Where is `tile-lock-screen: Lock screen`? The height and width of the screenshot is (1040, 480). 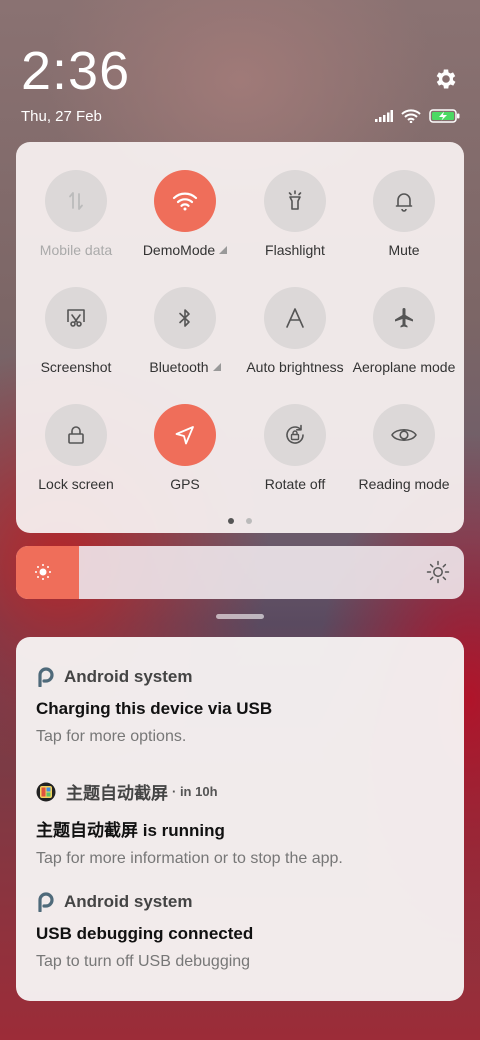 tile-lock-screen: Lock screen is located at coordinates (76, 448).